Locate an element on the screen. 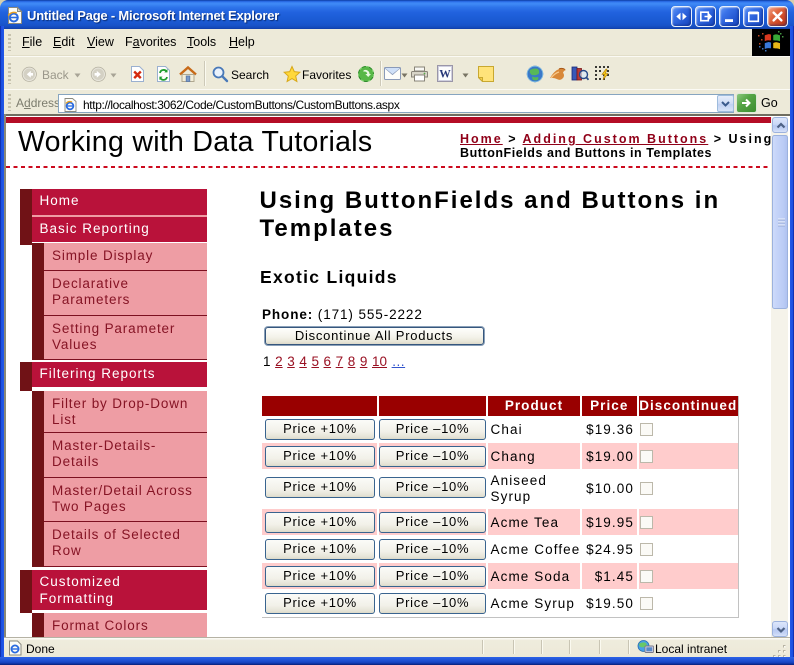 Image resolution: width=794 pixels, height=665 pixels. svg-text: W is located at coordinates (445, 75).